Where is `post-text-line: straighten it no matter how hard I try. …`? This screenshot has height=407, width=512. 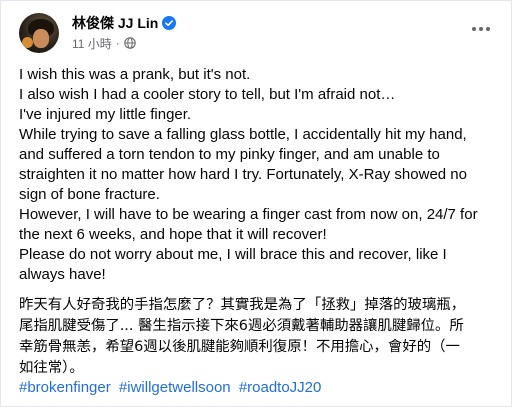 post-text-line: straighten it no matter how hard I try. … is located at coordinates (243, 174).